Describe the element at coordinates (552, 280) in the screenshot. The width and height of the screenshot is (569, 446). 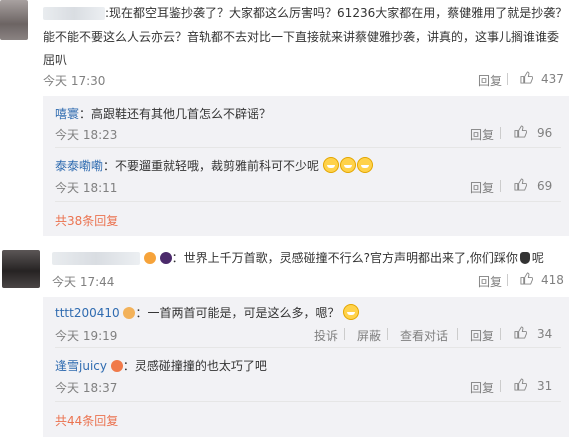
I see `like-count: 418` at that location.